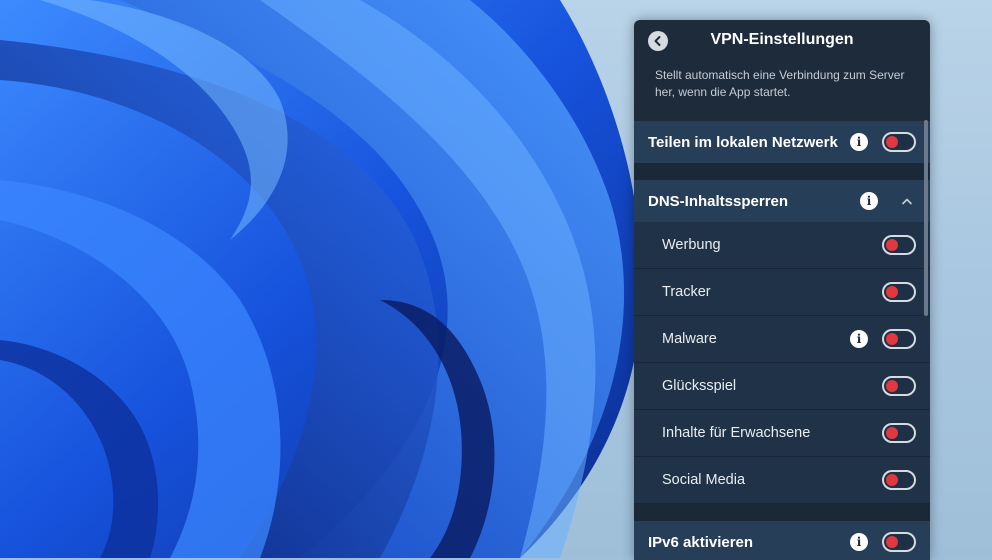  I want to click on dns-item-adult-content-row: Inhalte für Erwachsene, so click(782, 433).